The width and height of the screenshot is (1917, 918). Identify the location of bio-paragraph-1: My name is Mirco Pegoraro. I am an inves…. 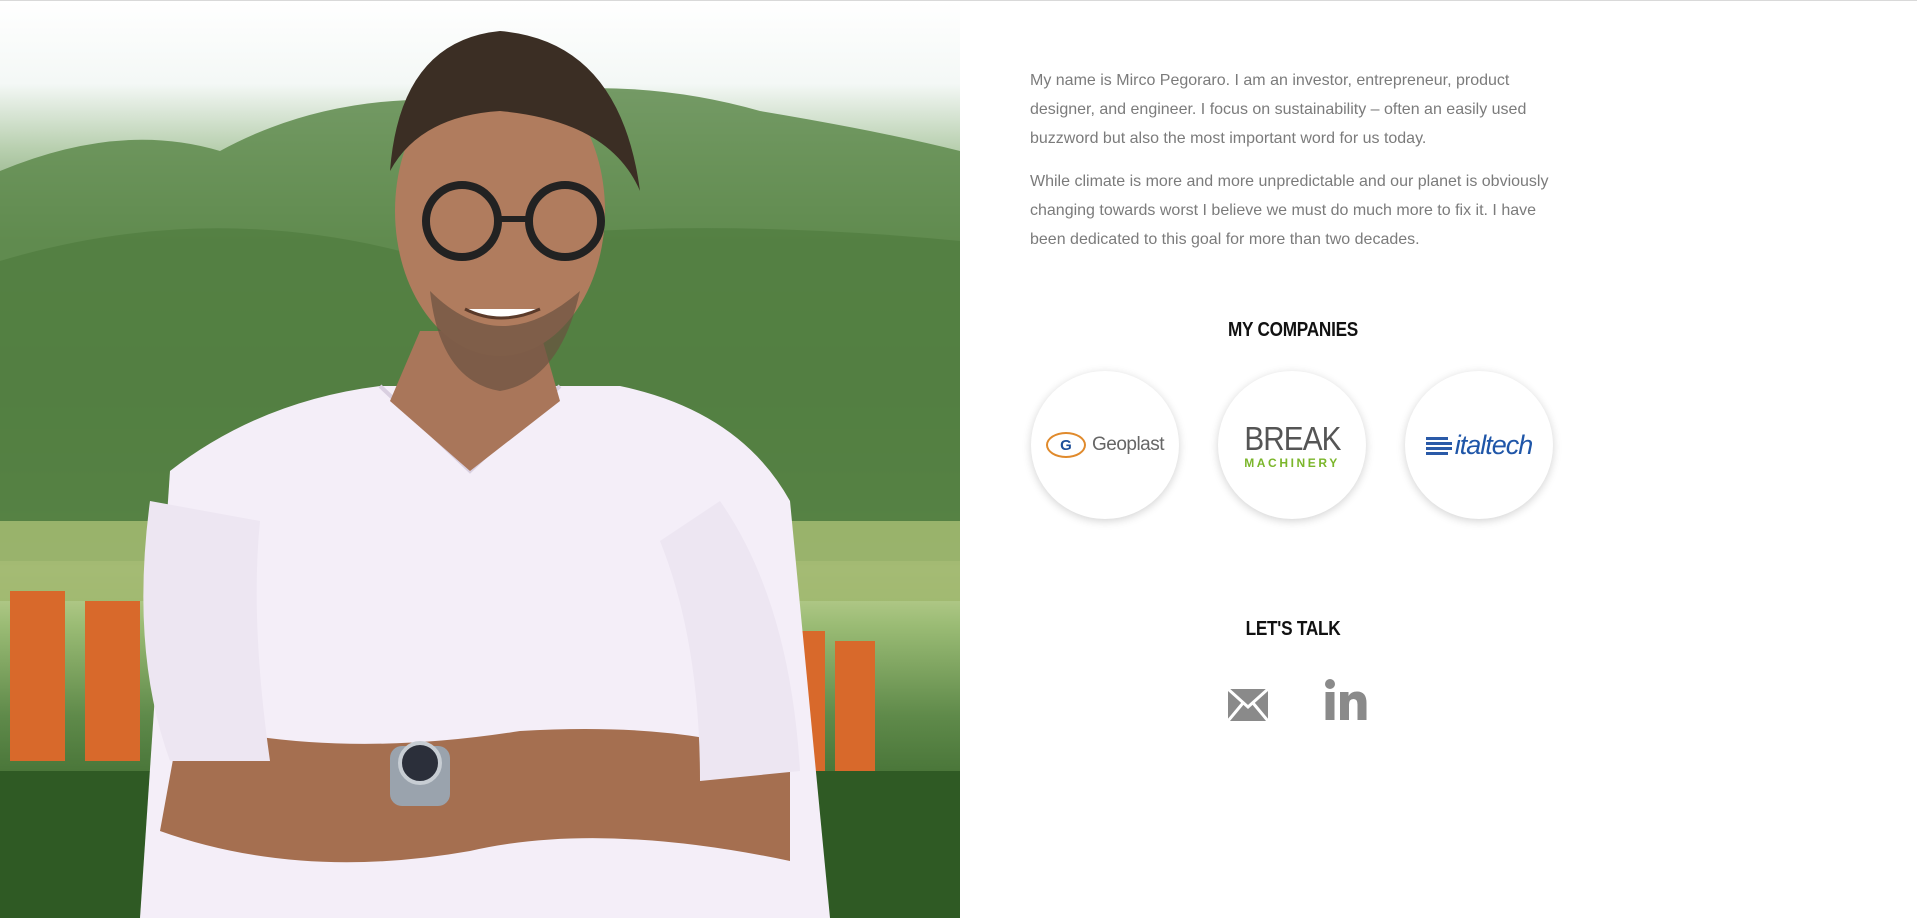
(1278, 109).